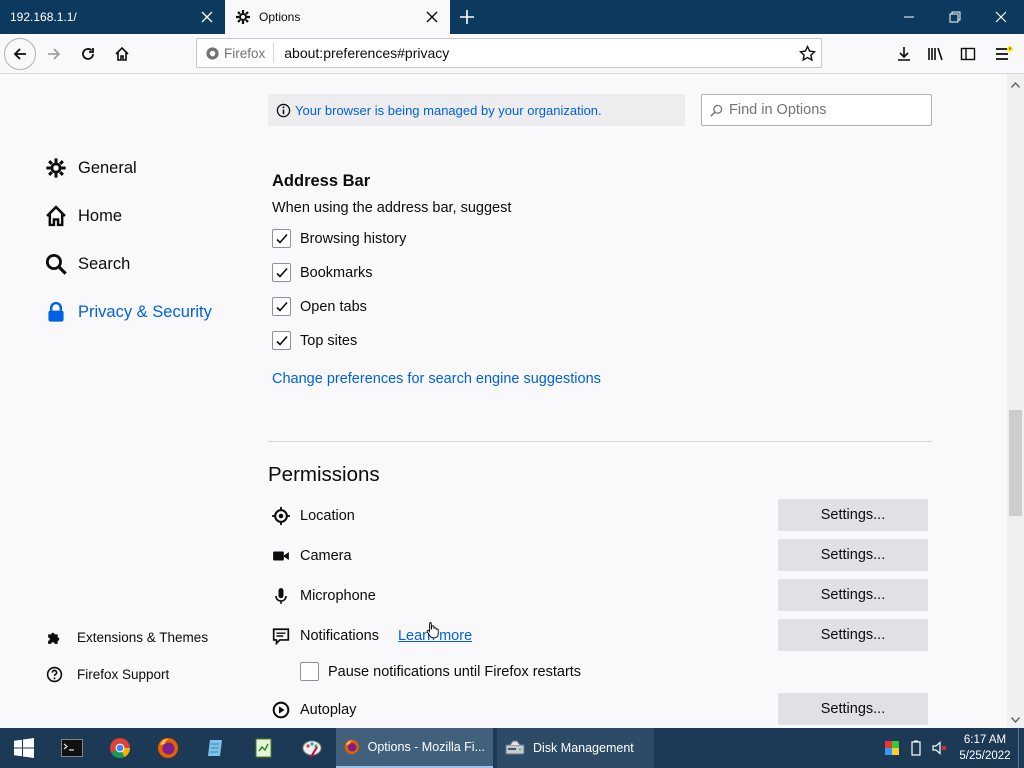  I want to click on windows-icon, so click(24, 748).